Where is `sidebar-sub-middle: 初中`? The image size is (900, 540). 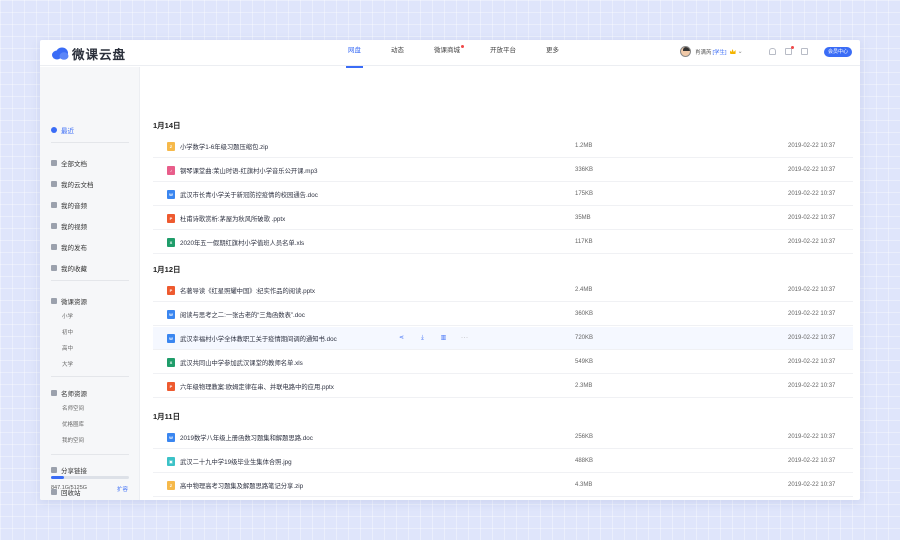
sidebar-sub-middle: 初中 is located at coordinates (67, 332).